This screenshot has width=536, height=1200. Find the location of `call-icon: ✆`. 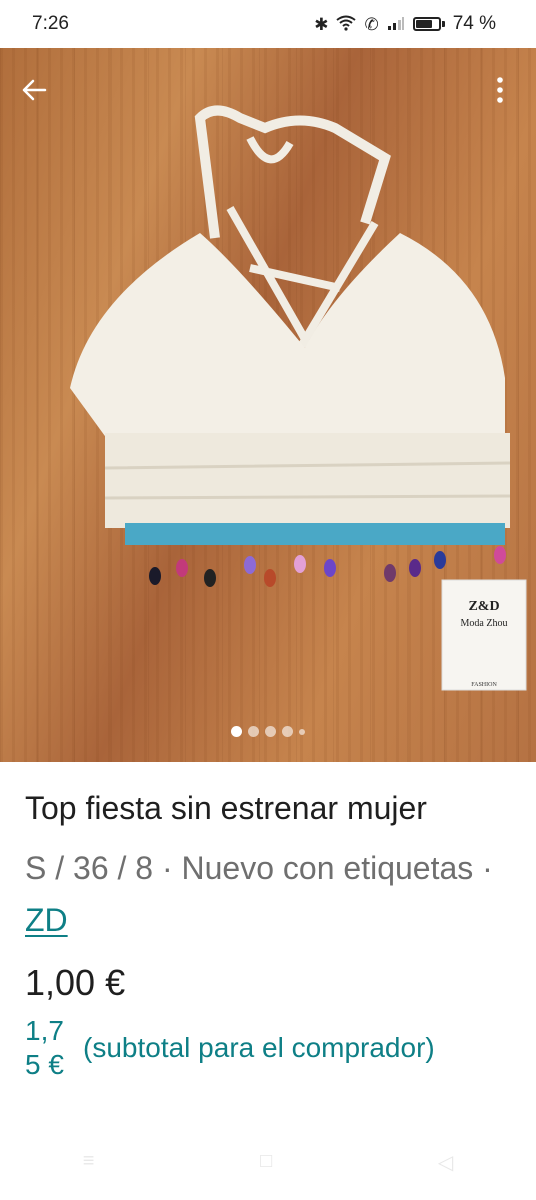

call-icon: ✆ is located at coordinates (371, 24).